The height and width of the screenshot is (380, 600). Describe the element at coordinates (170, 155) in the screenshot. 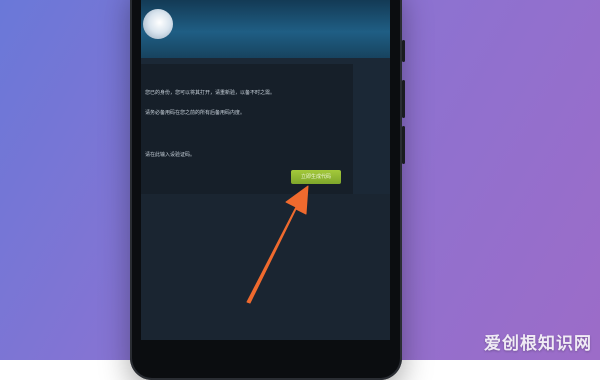

I see `card-text-line: 请在此输入设验证码。` at that location.